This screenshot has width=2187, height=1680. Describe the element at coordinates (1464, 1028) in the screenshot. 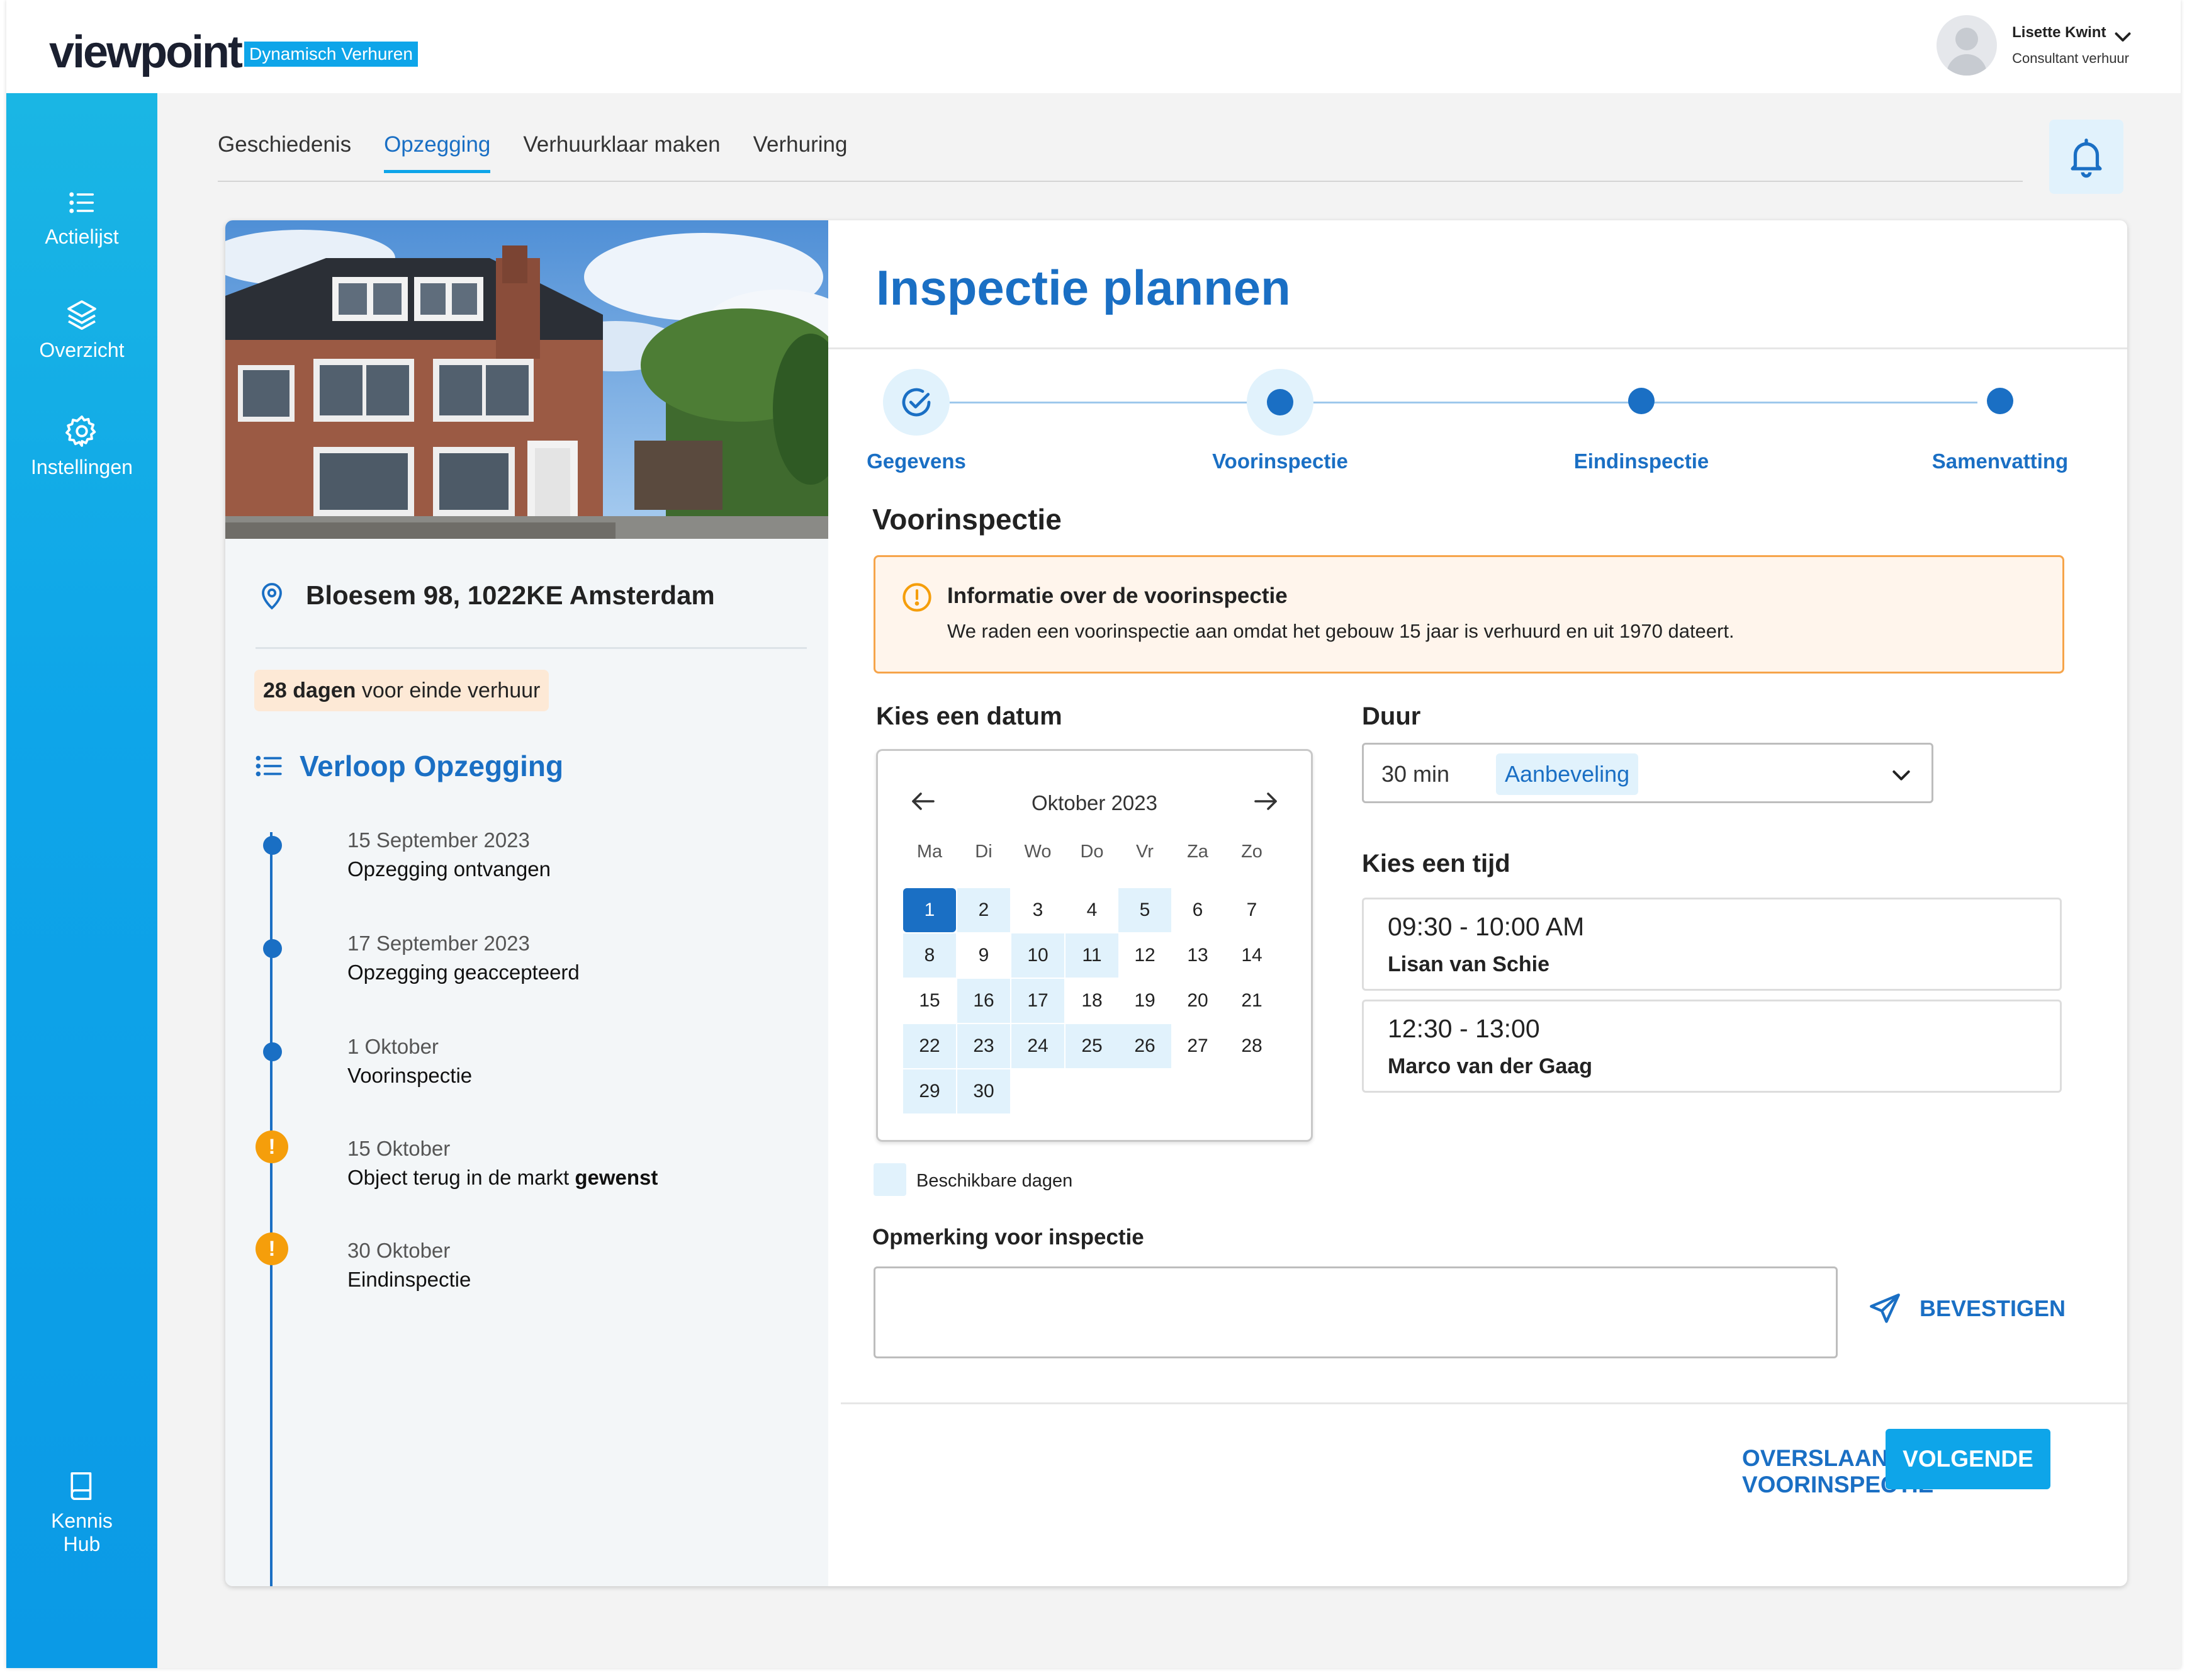

I see `timeslot-time: 12:30 - 13:00` at that location.